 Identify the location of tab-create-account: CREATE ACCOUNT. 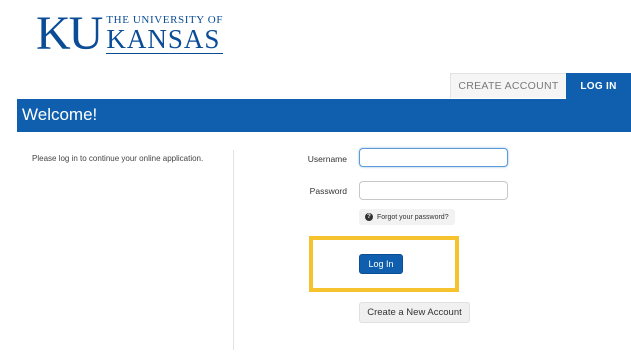
(508, 85).